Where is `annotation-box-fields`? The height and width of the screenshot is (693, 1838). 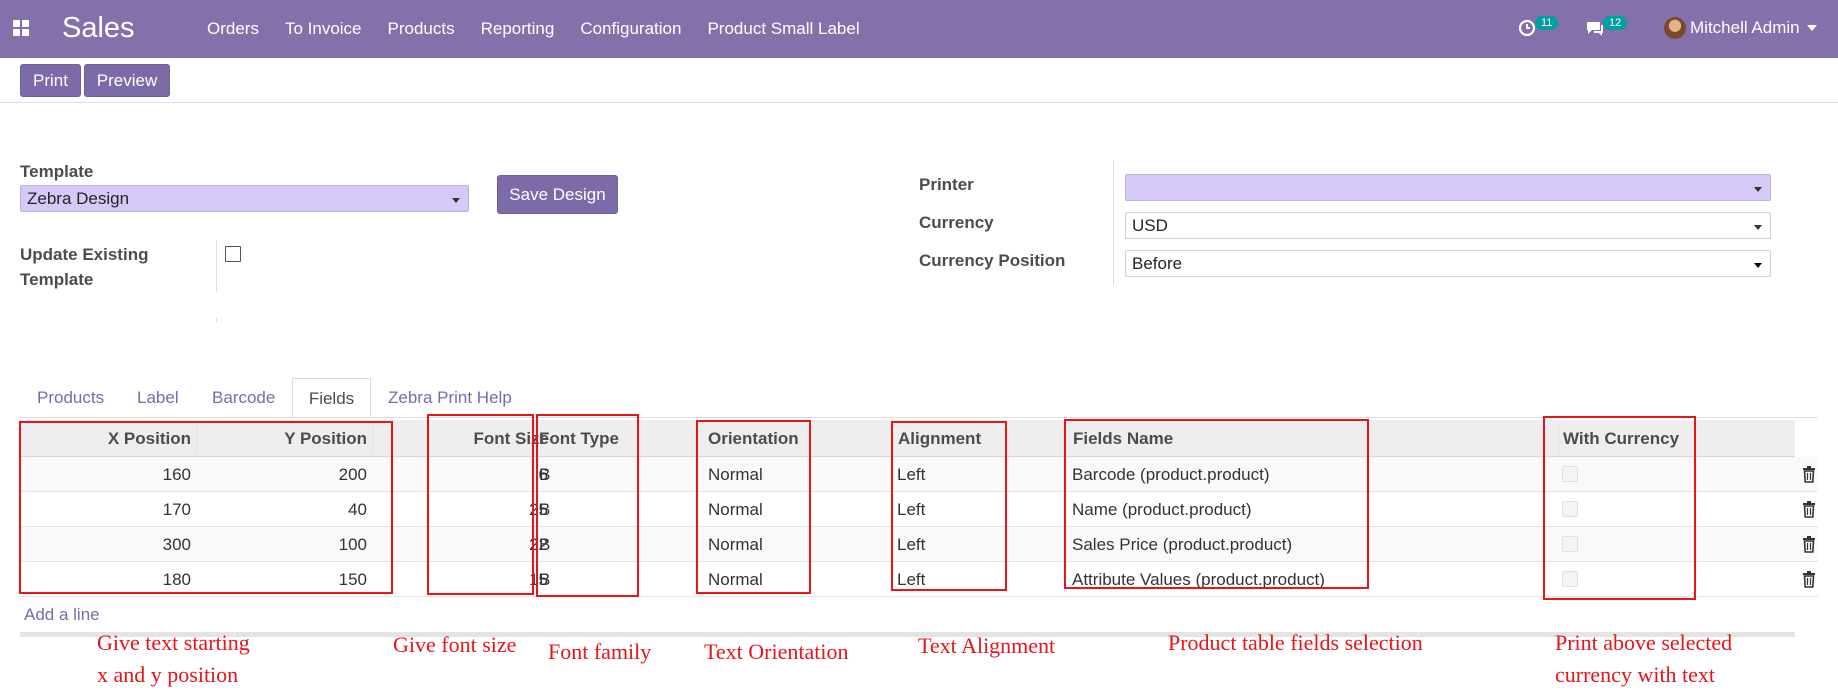 annotation-box-fields is located at coordinates (1216, 504).